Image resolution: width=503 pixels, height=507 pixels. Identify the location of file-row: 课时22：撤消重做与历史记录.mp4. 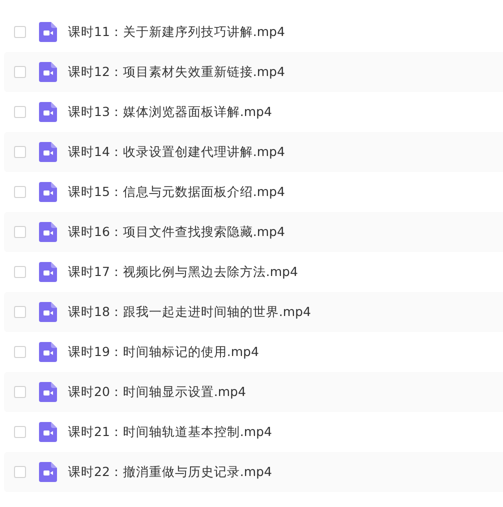
(253, 472).